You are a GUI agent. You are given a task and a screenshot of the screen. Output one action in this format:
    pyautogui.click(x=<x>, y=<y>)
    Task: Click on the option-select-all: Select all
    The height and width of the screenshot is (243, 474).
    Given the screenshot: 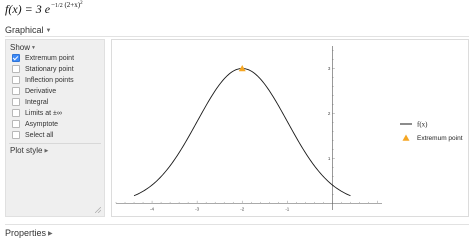 What is the action you would take?
    pyautogui.click(x=32, y=135)
    